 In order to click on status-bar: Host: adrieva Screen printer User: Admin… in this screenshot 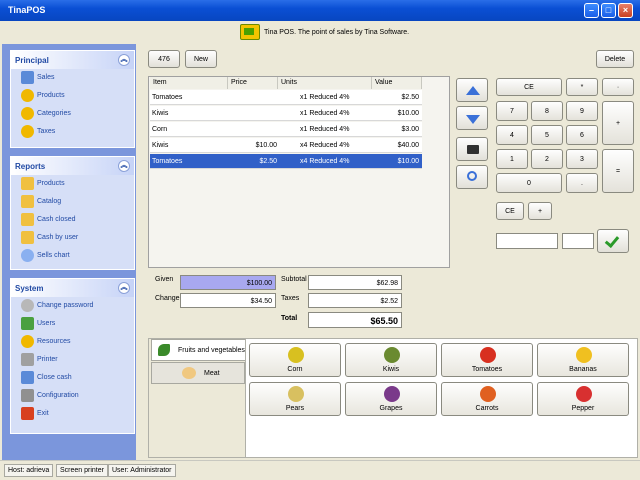, I will do `click(320, 470)`.